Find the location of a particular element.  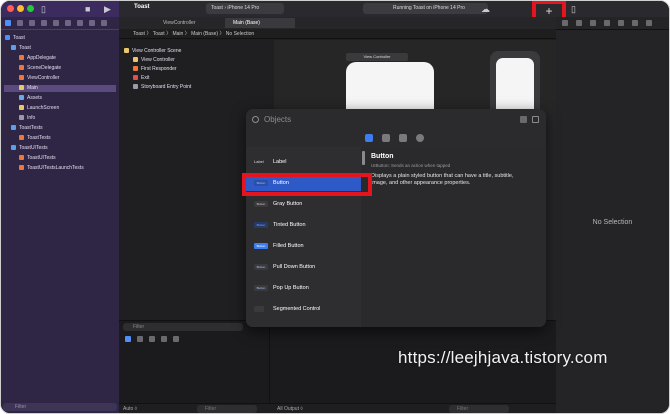

tree-item-label: ToastUITestsLaunchTests is located at coordinates (55, 168).